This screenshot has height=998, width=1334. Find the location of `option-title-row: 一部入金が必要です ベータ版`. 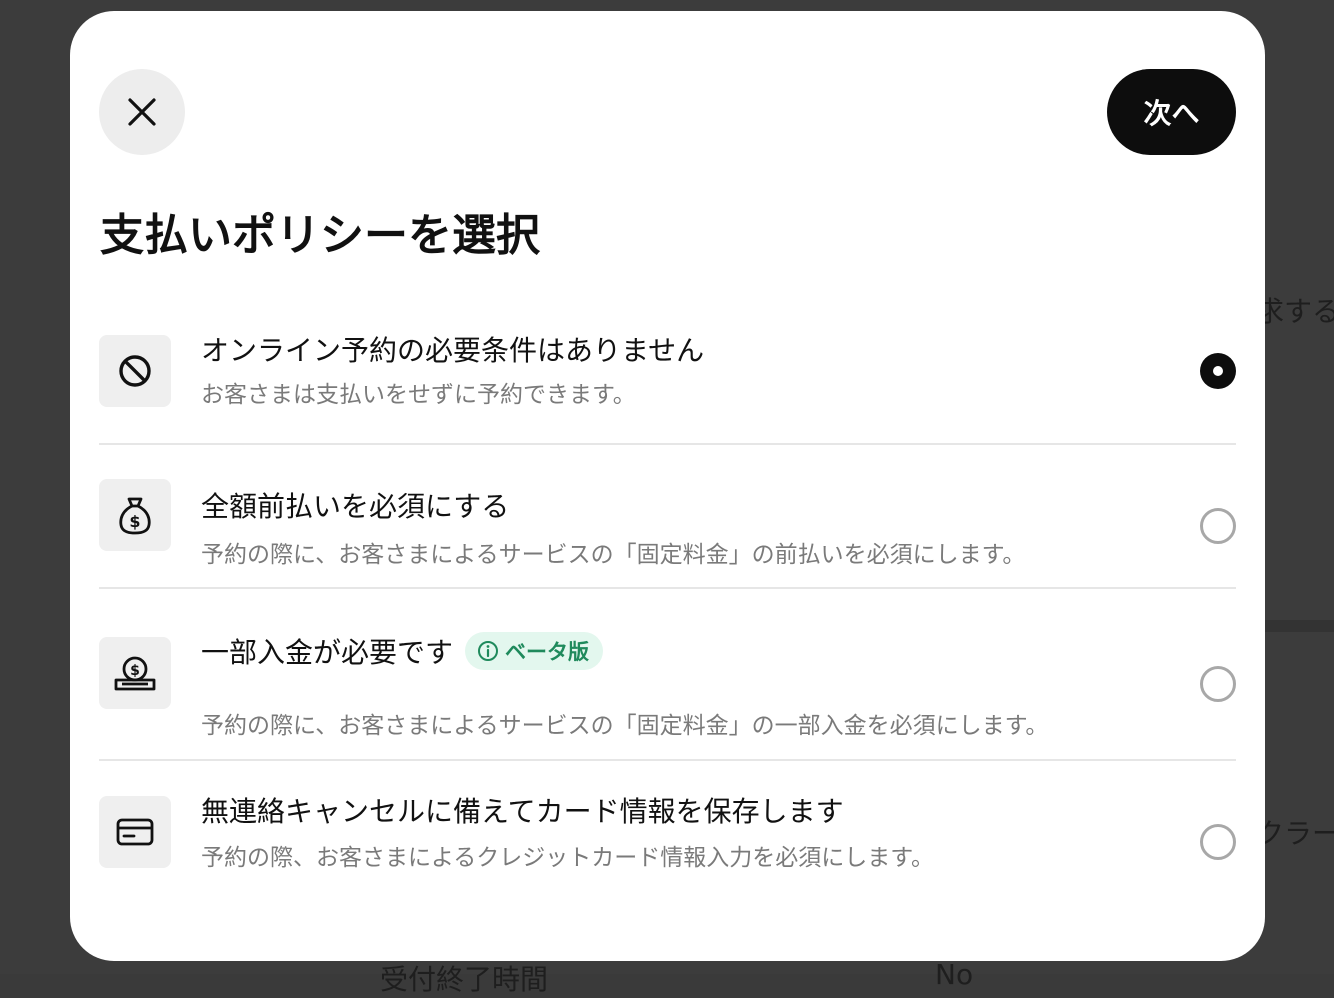

option-title-row: 一部入金が必要です ベータ版 is located at coordinates (402, 651).